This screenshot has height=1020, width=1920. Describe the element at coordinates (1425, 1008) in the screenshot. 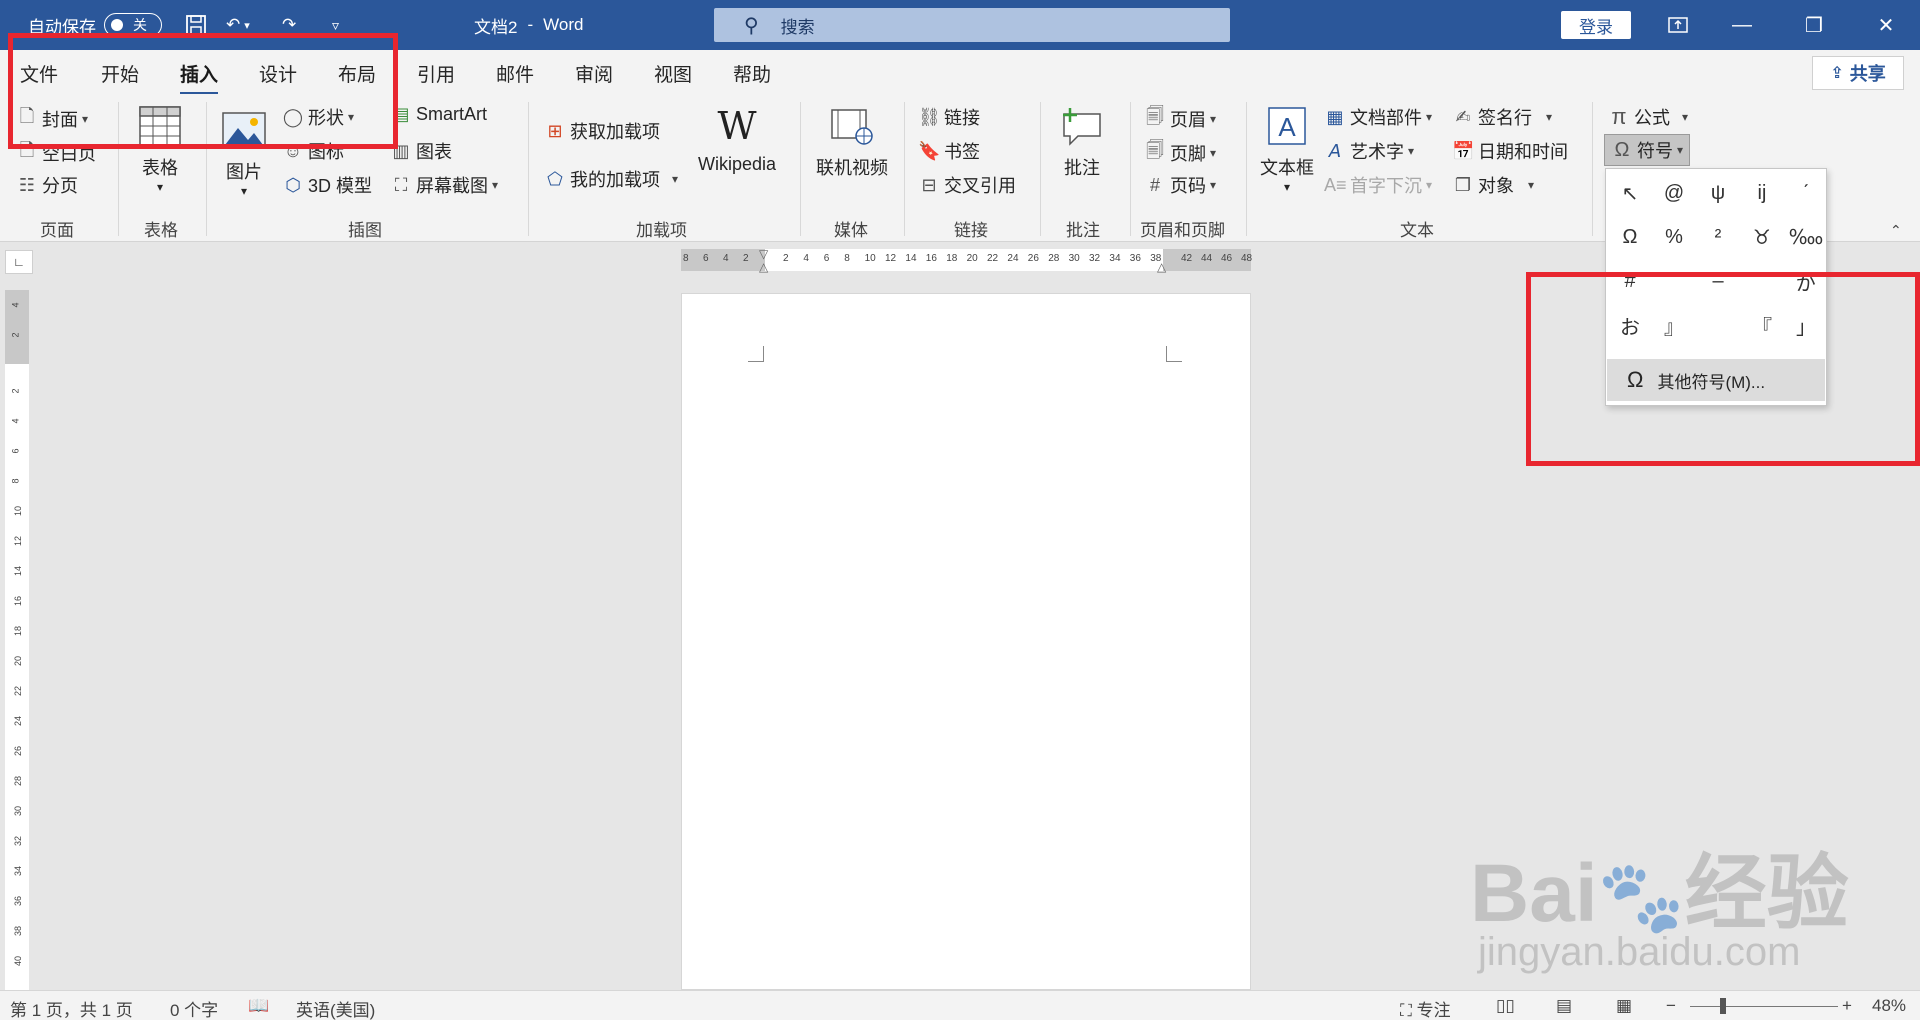

I see `focus-mode-button: ⛶ 专注` at that location.